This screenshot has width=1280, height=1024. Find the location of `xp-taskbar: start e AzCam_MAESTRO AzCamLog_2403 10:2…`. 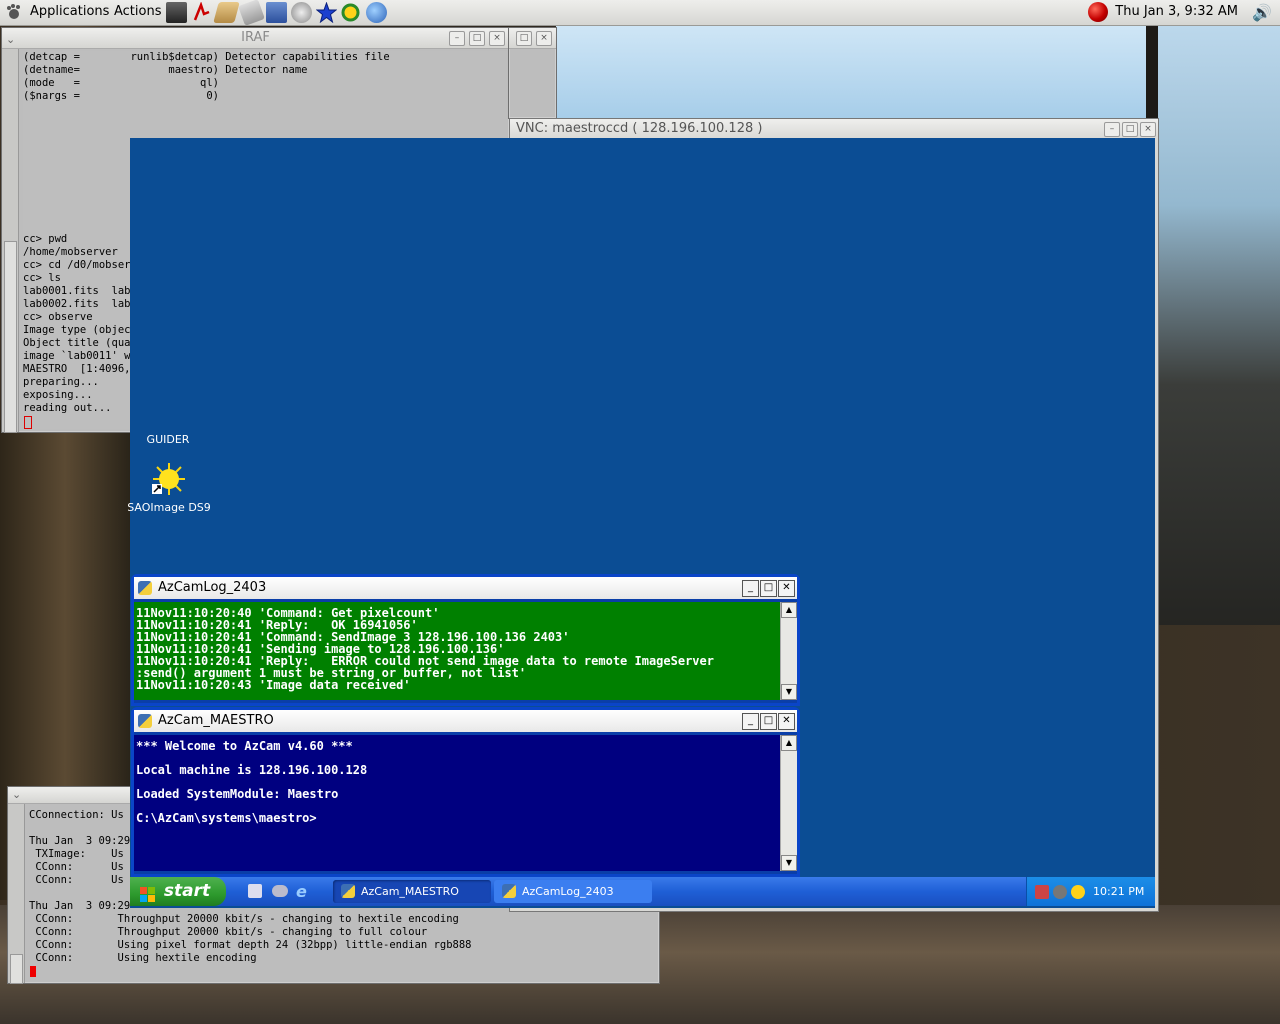

xp-taskbar: start e AzCam_MAESTRO AzCamLog_2403 10:2… is located at coordinates (642, 891).